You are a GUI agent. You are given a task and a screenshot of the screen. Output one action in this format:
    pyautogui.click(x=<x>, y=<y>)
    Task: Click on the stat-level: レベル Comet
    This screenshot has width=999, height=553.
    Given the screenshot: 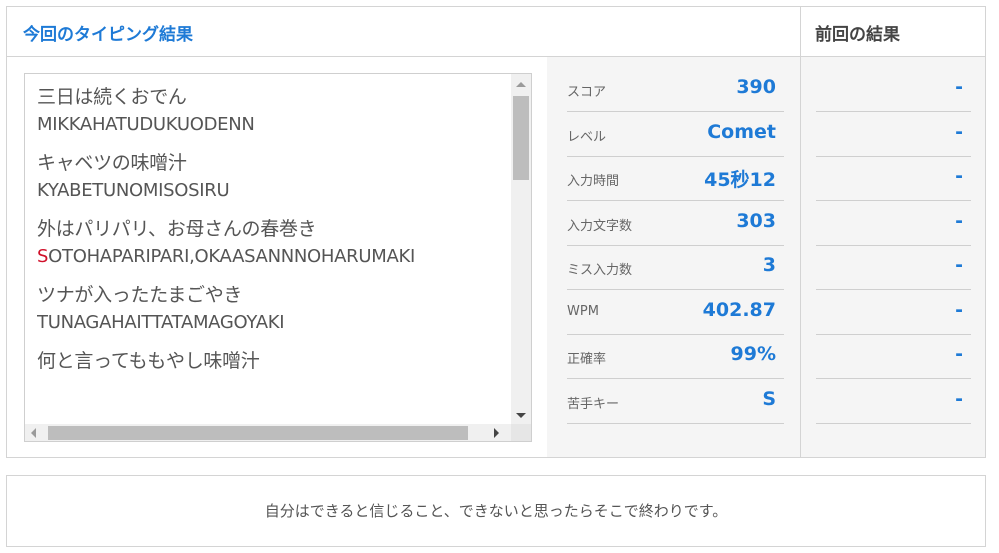 What is the action you would take?
    pyautogui.click(x=675, y=134)
    